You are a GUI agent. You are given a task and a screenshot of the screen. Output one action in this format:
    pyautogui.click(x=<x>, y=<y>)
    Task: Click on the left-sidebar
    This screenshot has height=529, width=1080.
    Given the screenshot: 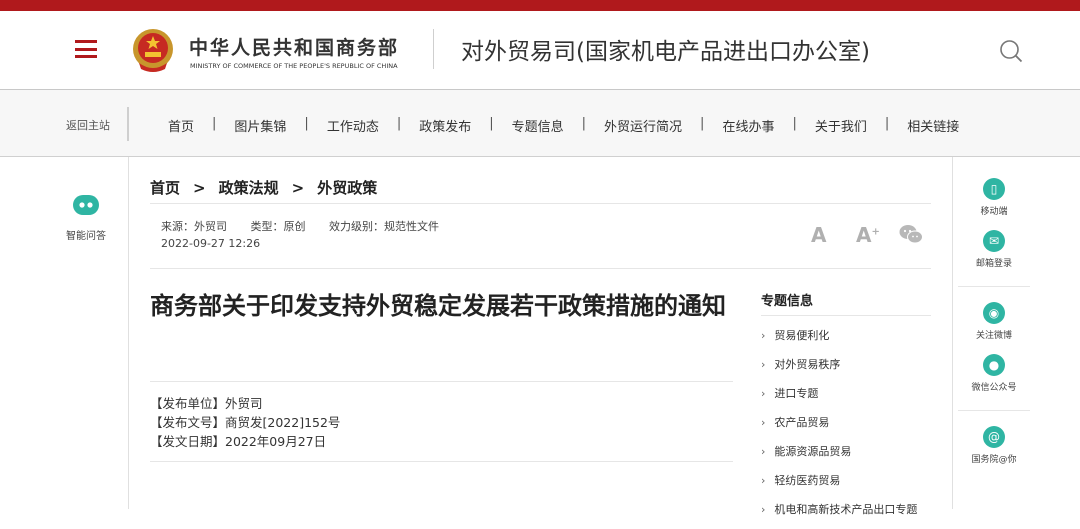 What is the action you would take?
    pyautogui.click(x=64, y=333)
    